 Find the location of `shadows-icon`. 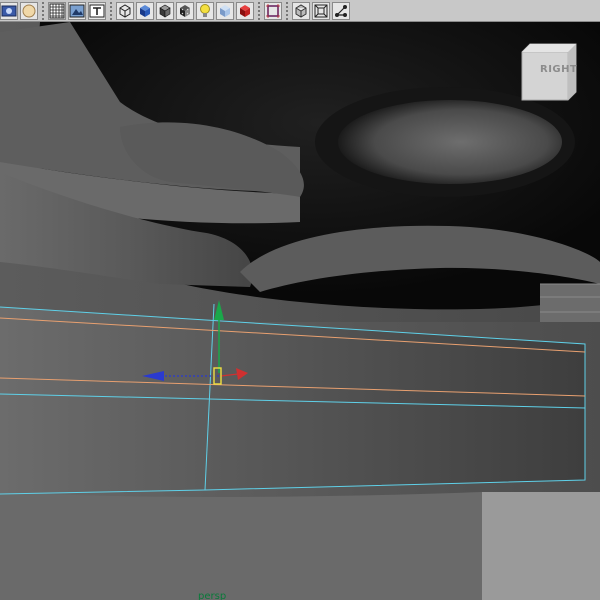

shadows-icon is located at coordinates (225, 10).